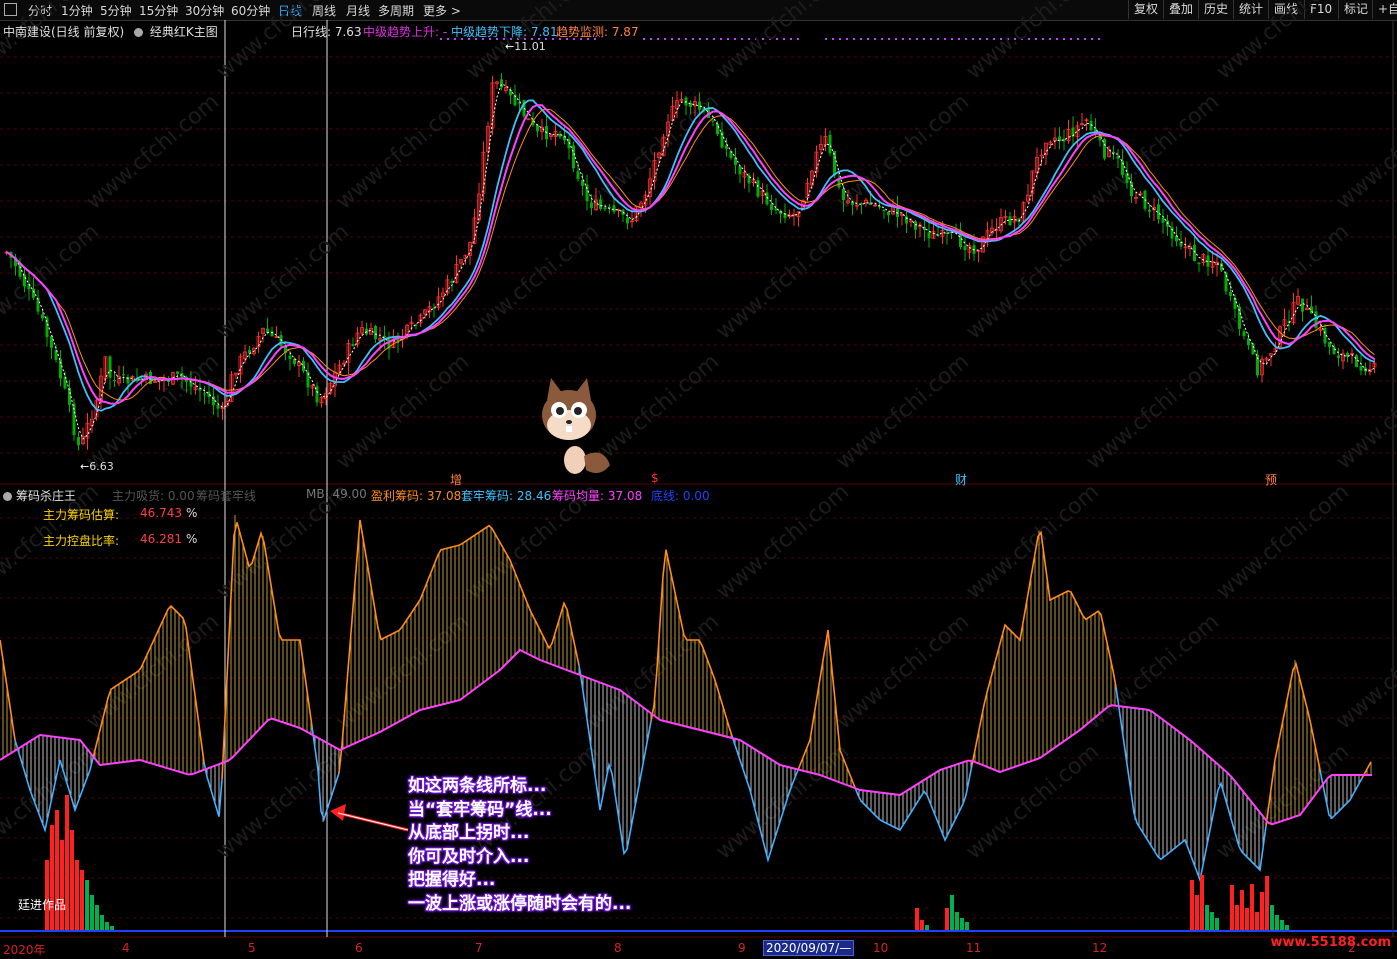  I want to click on main-chip-estimate-unit: %, so click(192, 513).